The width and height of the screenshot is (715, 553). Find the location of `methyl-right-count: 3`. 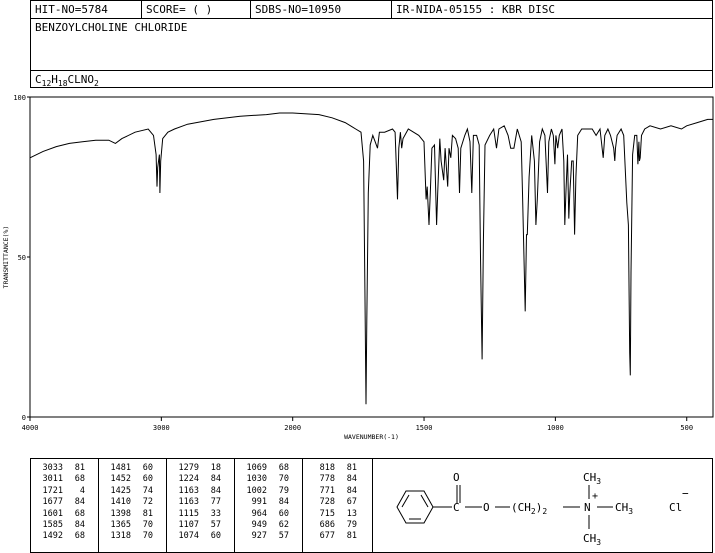

methyl-right-count: 3 is located at coordinates (630, 511).